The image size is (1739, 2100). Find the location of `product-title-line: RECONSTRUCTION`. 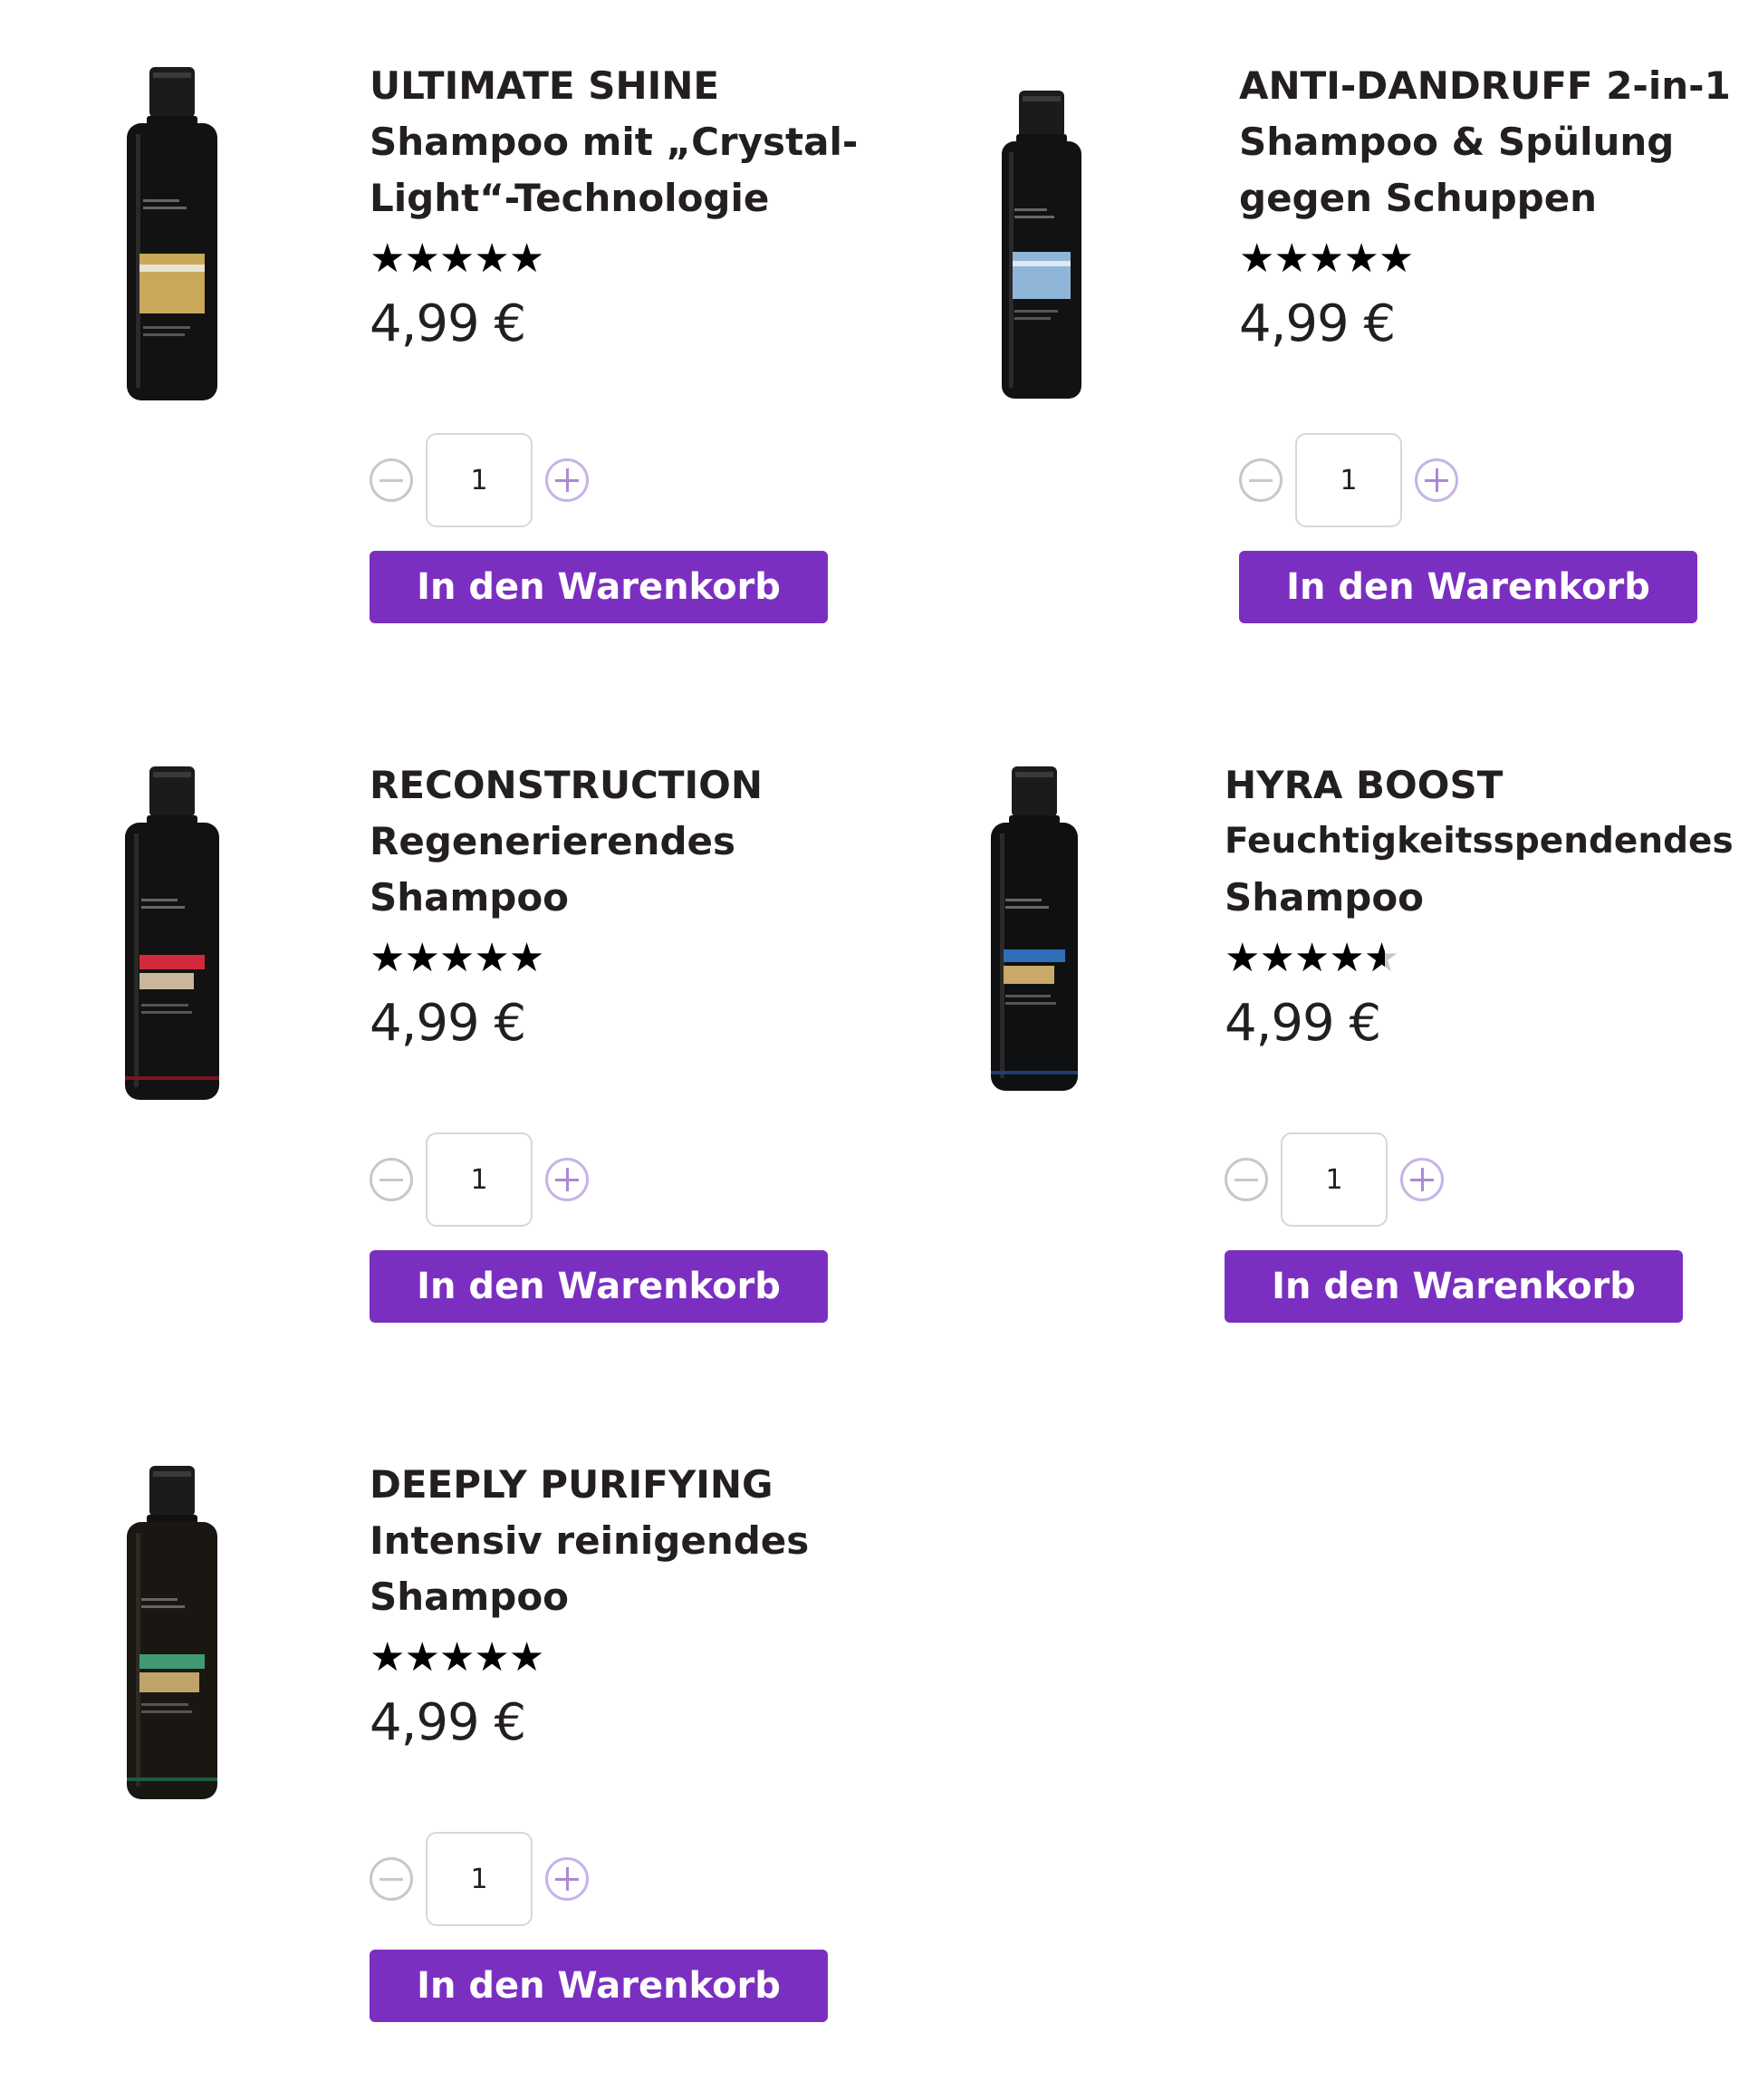

product-title-line: RECONSTRUCTION is located at coordinates (567, 785).